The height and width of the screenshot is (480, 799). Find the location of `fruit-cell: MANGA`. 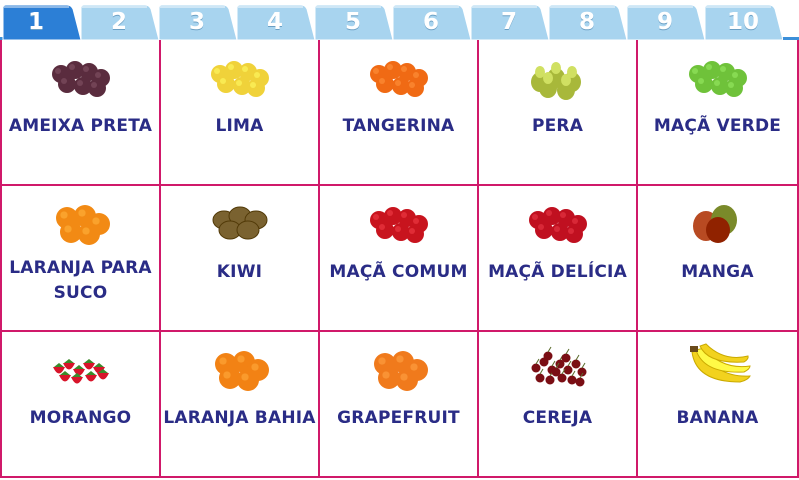

fruit-cell: MANGA is located at coordinates (718, 259).